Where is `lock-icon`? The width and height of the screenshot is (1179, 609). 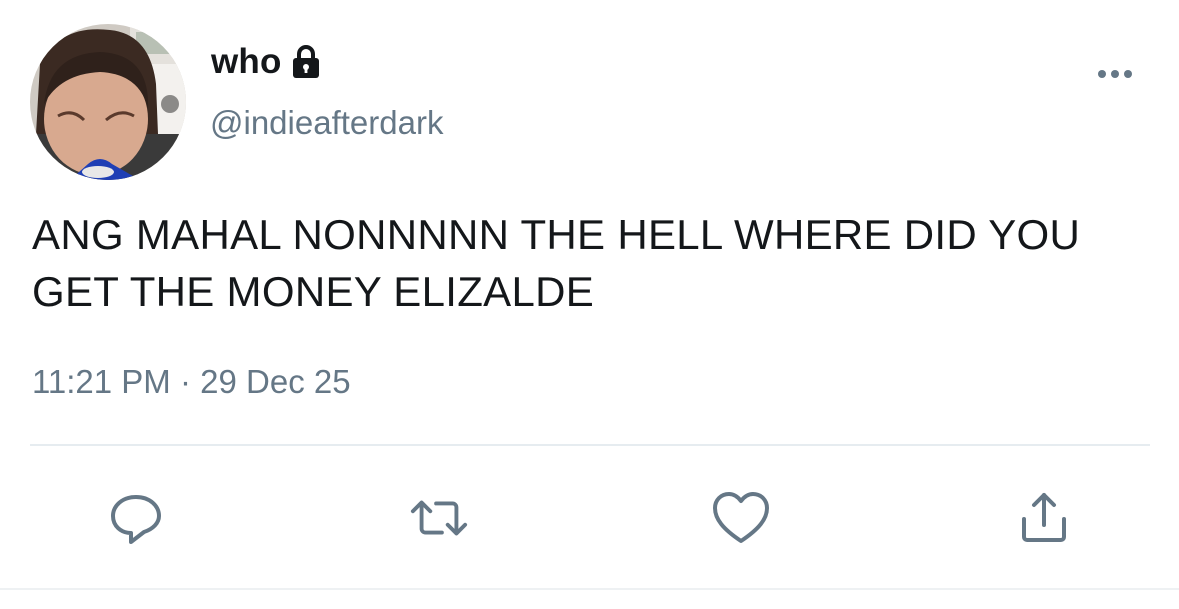 lock-icon is located at coordinates (306, 62).